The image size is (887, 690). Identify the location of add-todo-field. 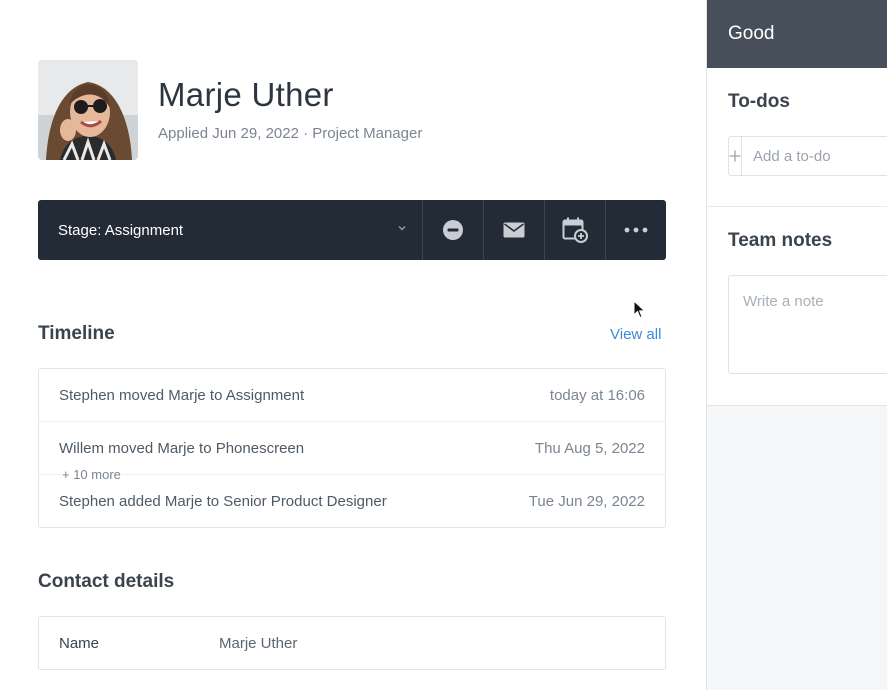
(807, 156).